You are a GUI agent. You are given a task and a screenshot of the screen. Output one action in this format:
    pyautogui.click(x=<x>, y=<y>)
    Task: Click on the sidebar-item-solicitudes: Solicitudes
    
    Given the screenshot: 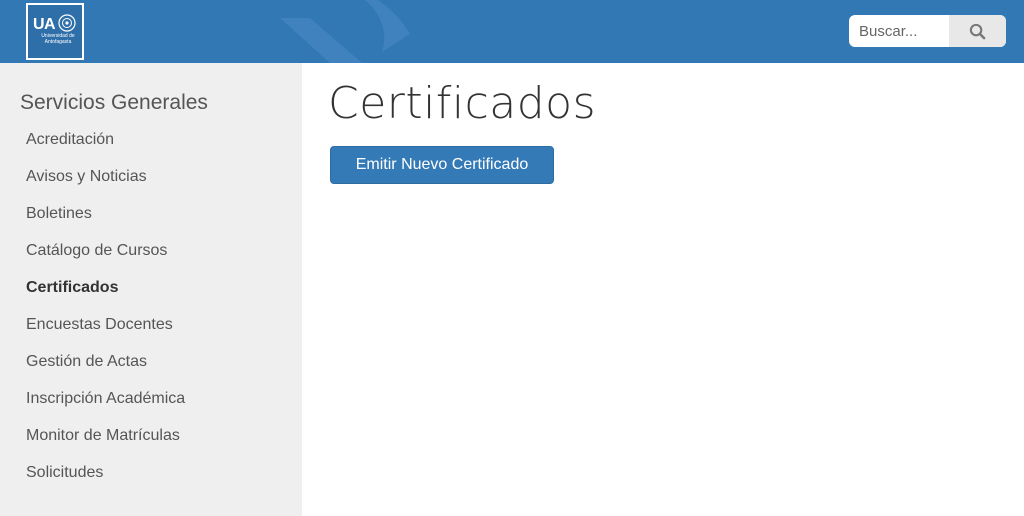 What is the action you would take?
    pyautogui.click(x=105, y=482)
    